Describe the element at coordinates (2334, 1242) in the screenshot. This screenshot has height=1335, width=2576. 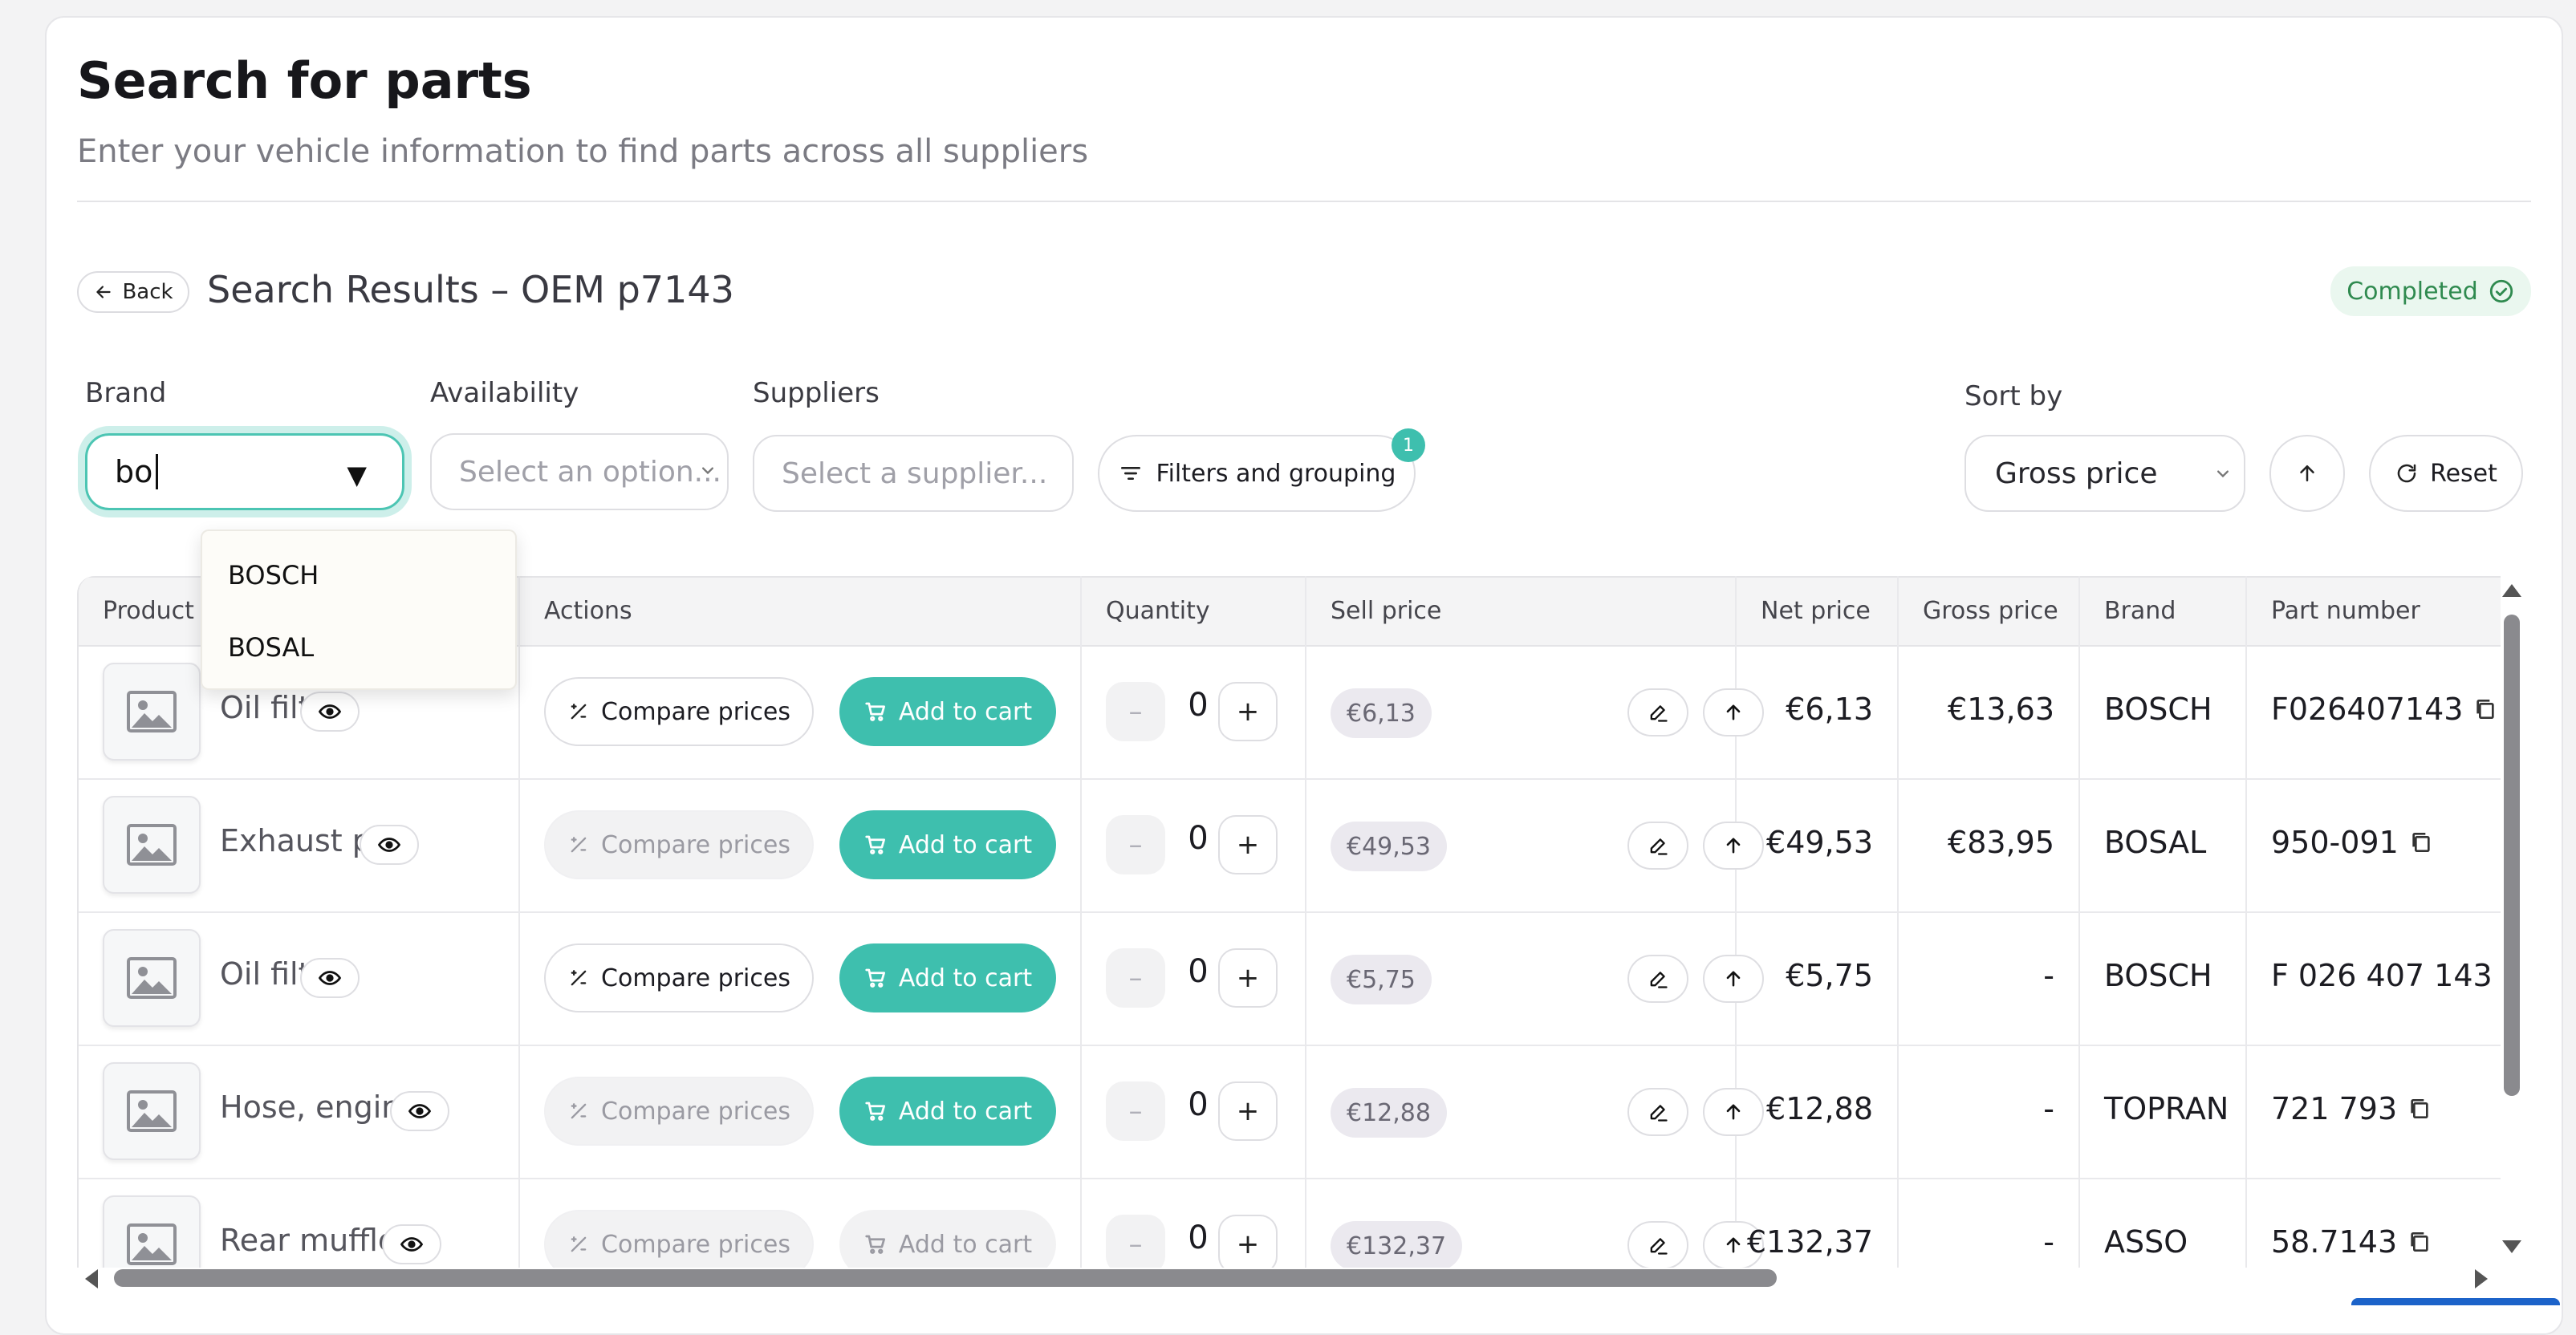
I see `part-number-text: 58.7143` at that location.